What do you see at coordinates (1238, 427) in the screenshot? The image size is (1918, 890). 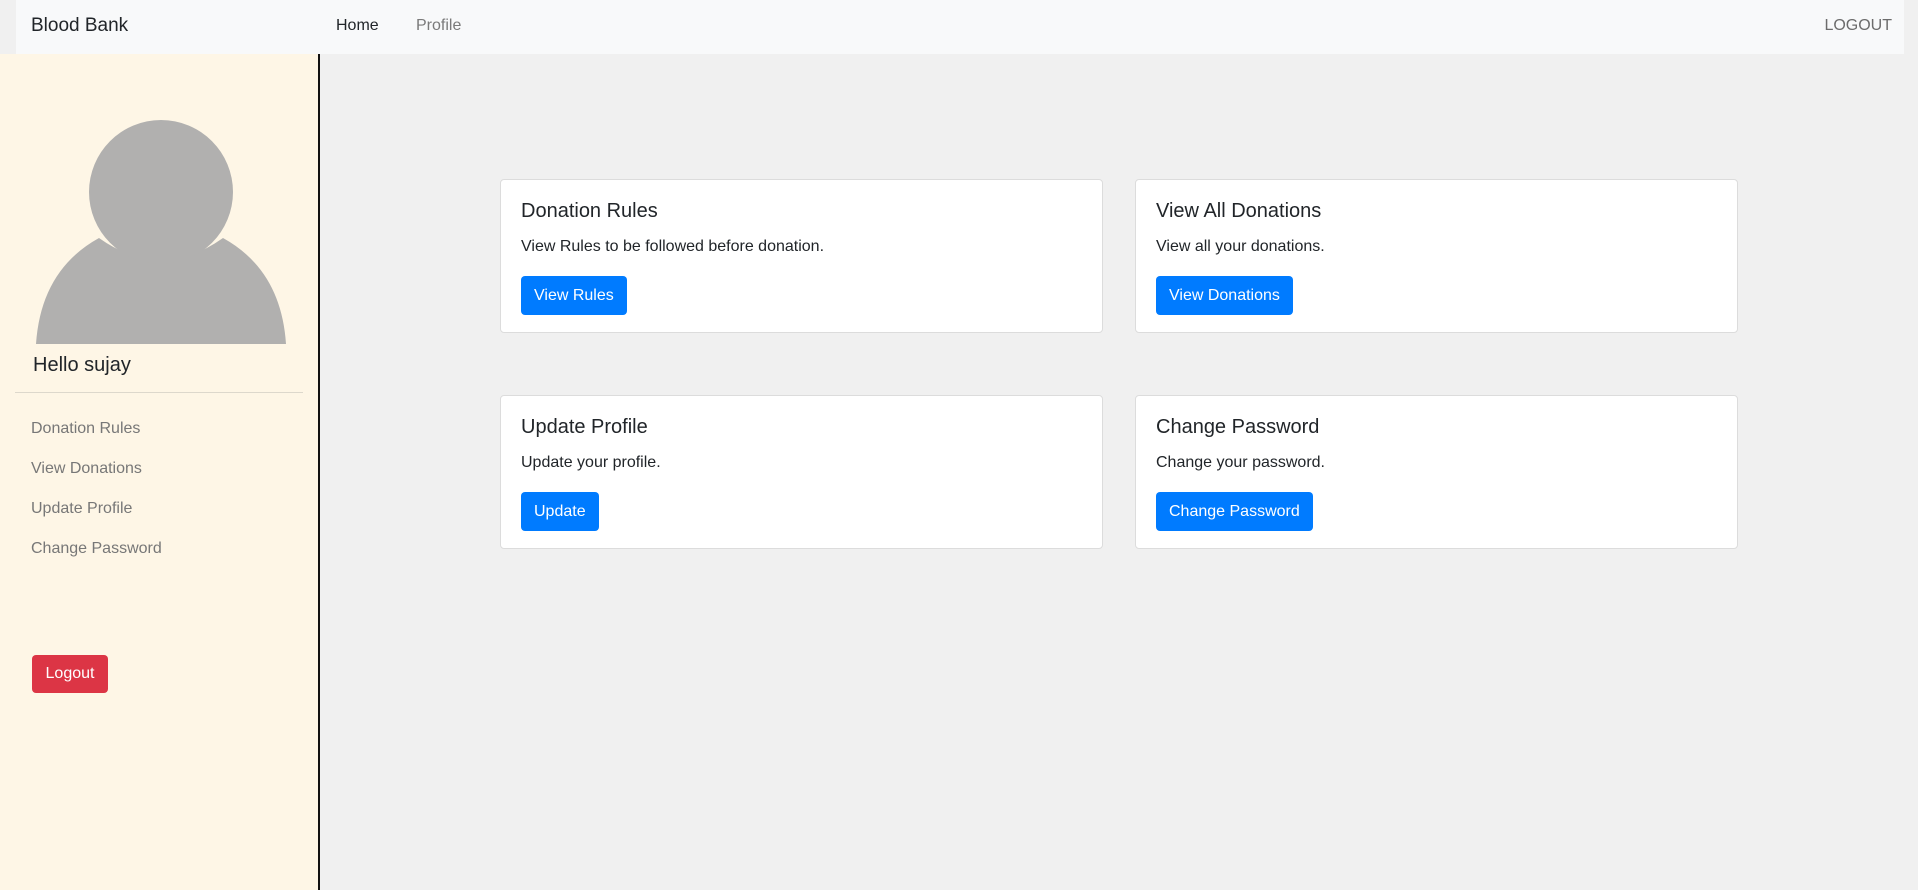 I see `card-title: Change Password` at bounding box center [1238, 427].